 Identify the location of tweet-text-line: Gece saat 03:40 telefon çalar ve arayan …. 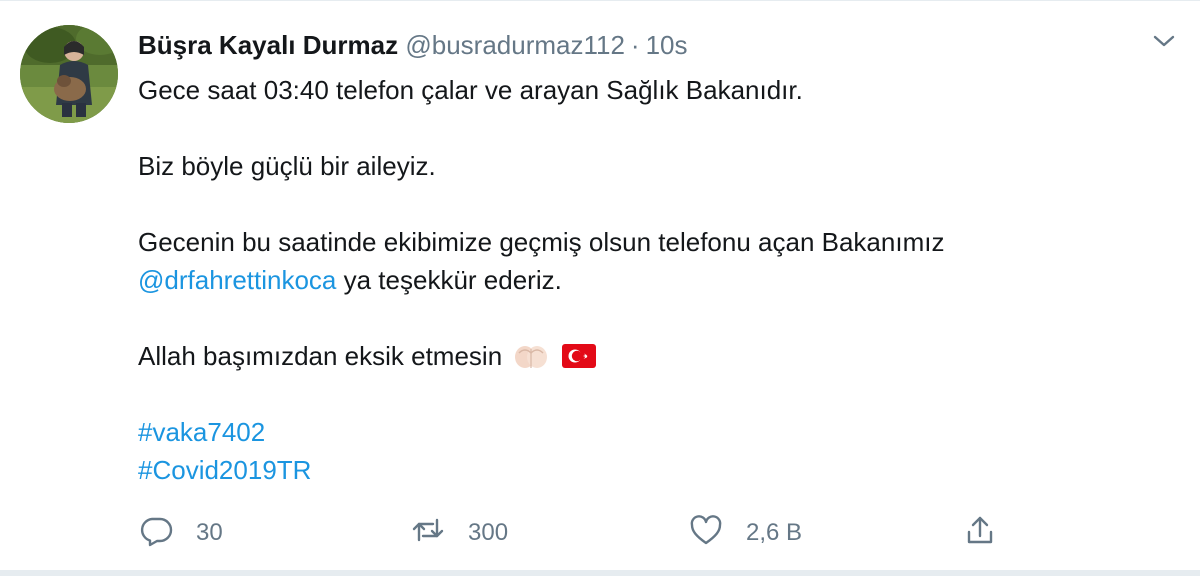
(470, 90).